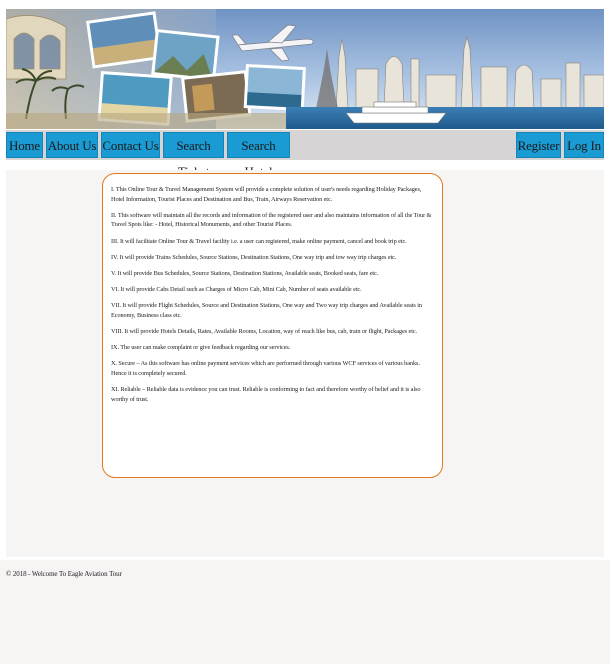 The height and width of the screenshot is (664, 610). I want to click on footer-copyright: © 2018 - Welcome To Eagle Aviation Tour, so click(64, 574).